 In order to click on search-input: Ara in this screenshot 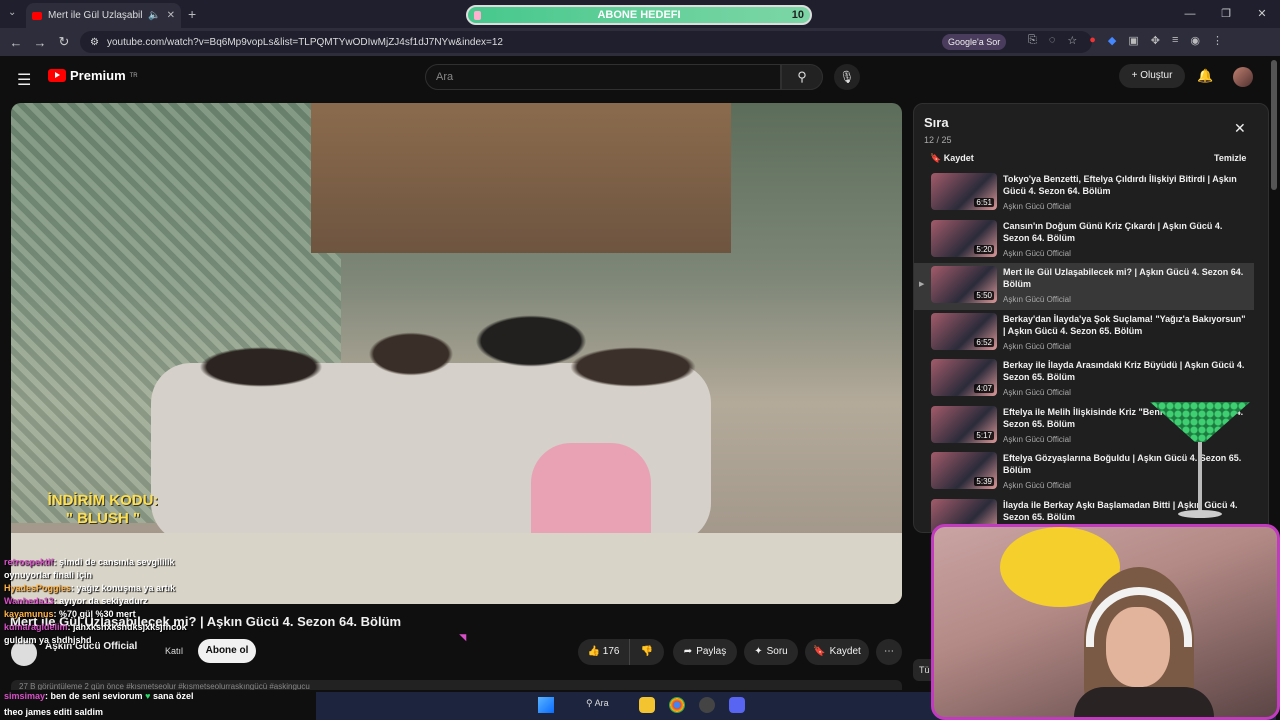, I will do `click(603, 77)`.